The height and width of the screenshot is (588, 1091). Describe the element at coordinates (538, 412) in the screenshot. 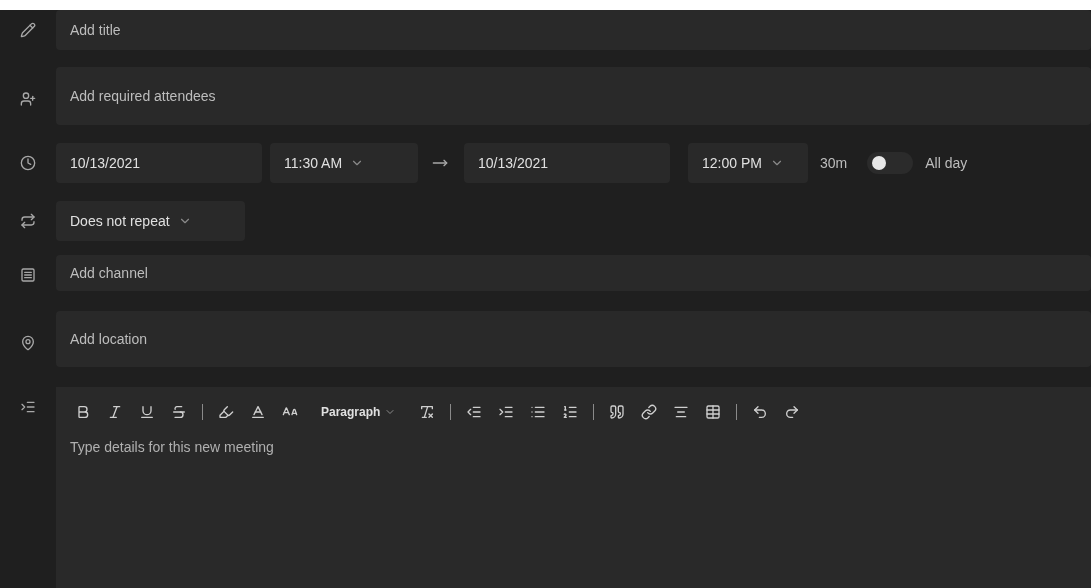

I see `bullet-list-icon` at that location.